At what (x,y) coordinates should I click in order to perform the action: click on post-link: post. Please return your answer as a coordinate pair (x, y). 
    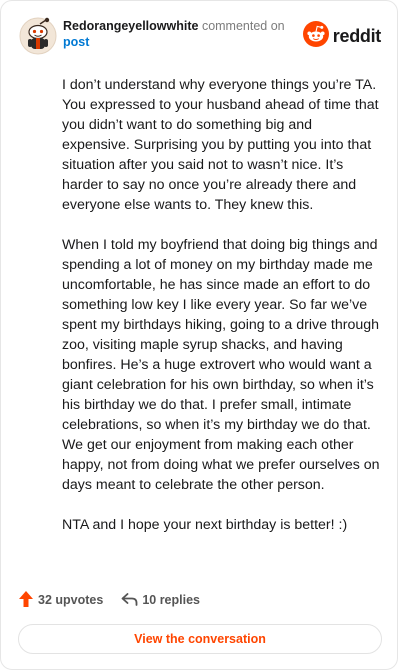
    Looking at the image, I should click on (76, 42).